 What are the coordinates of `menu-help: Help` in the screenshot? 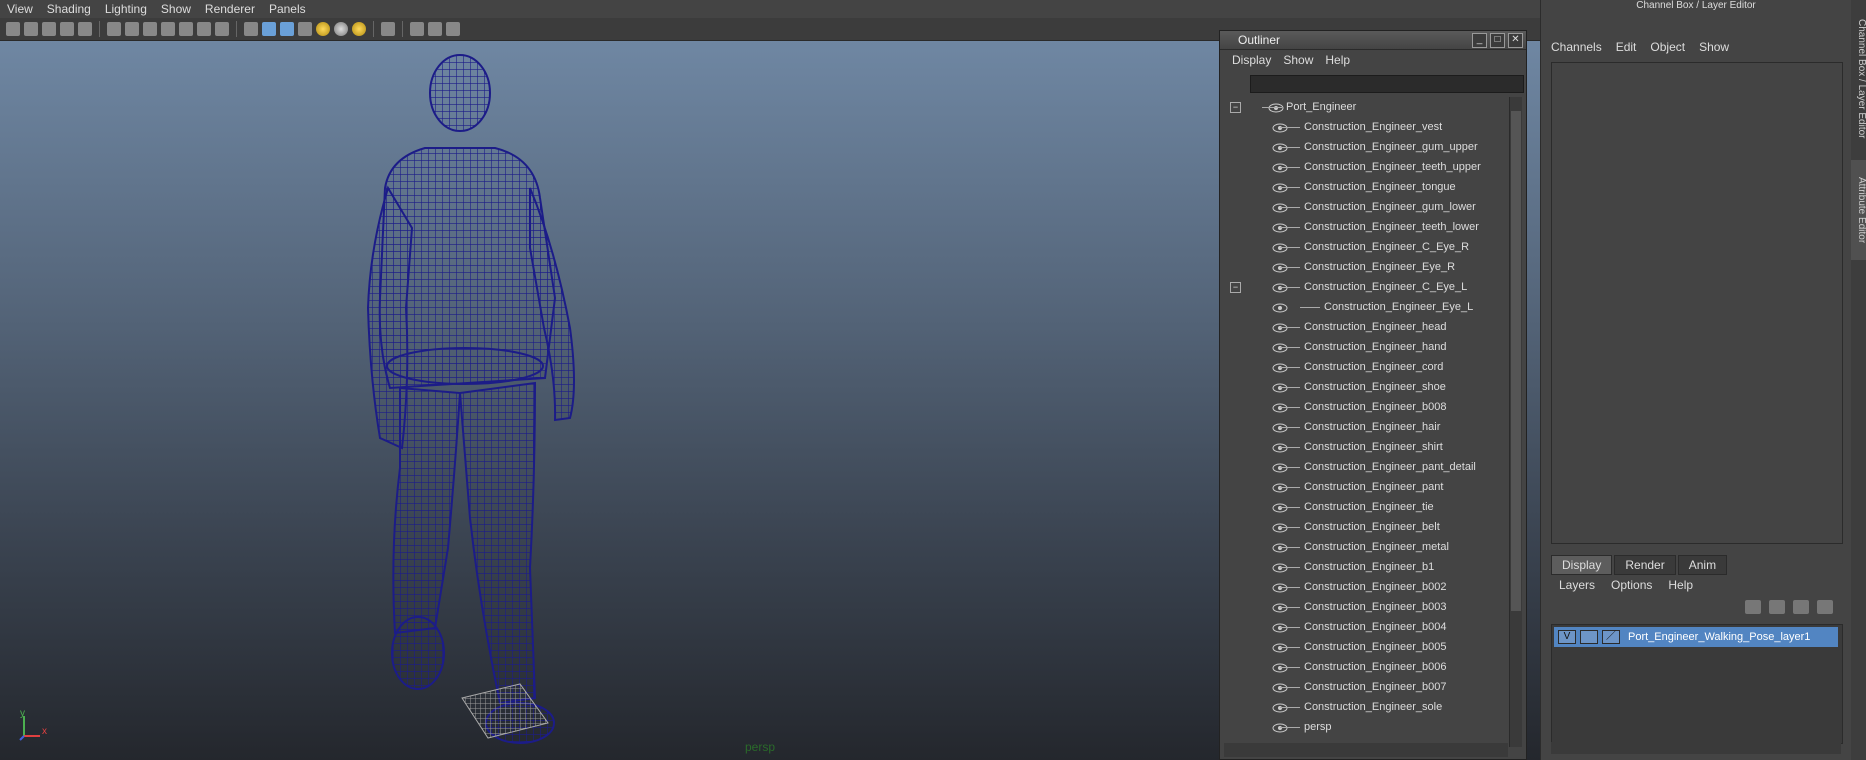 It's located at (1680, 585).